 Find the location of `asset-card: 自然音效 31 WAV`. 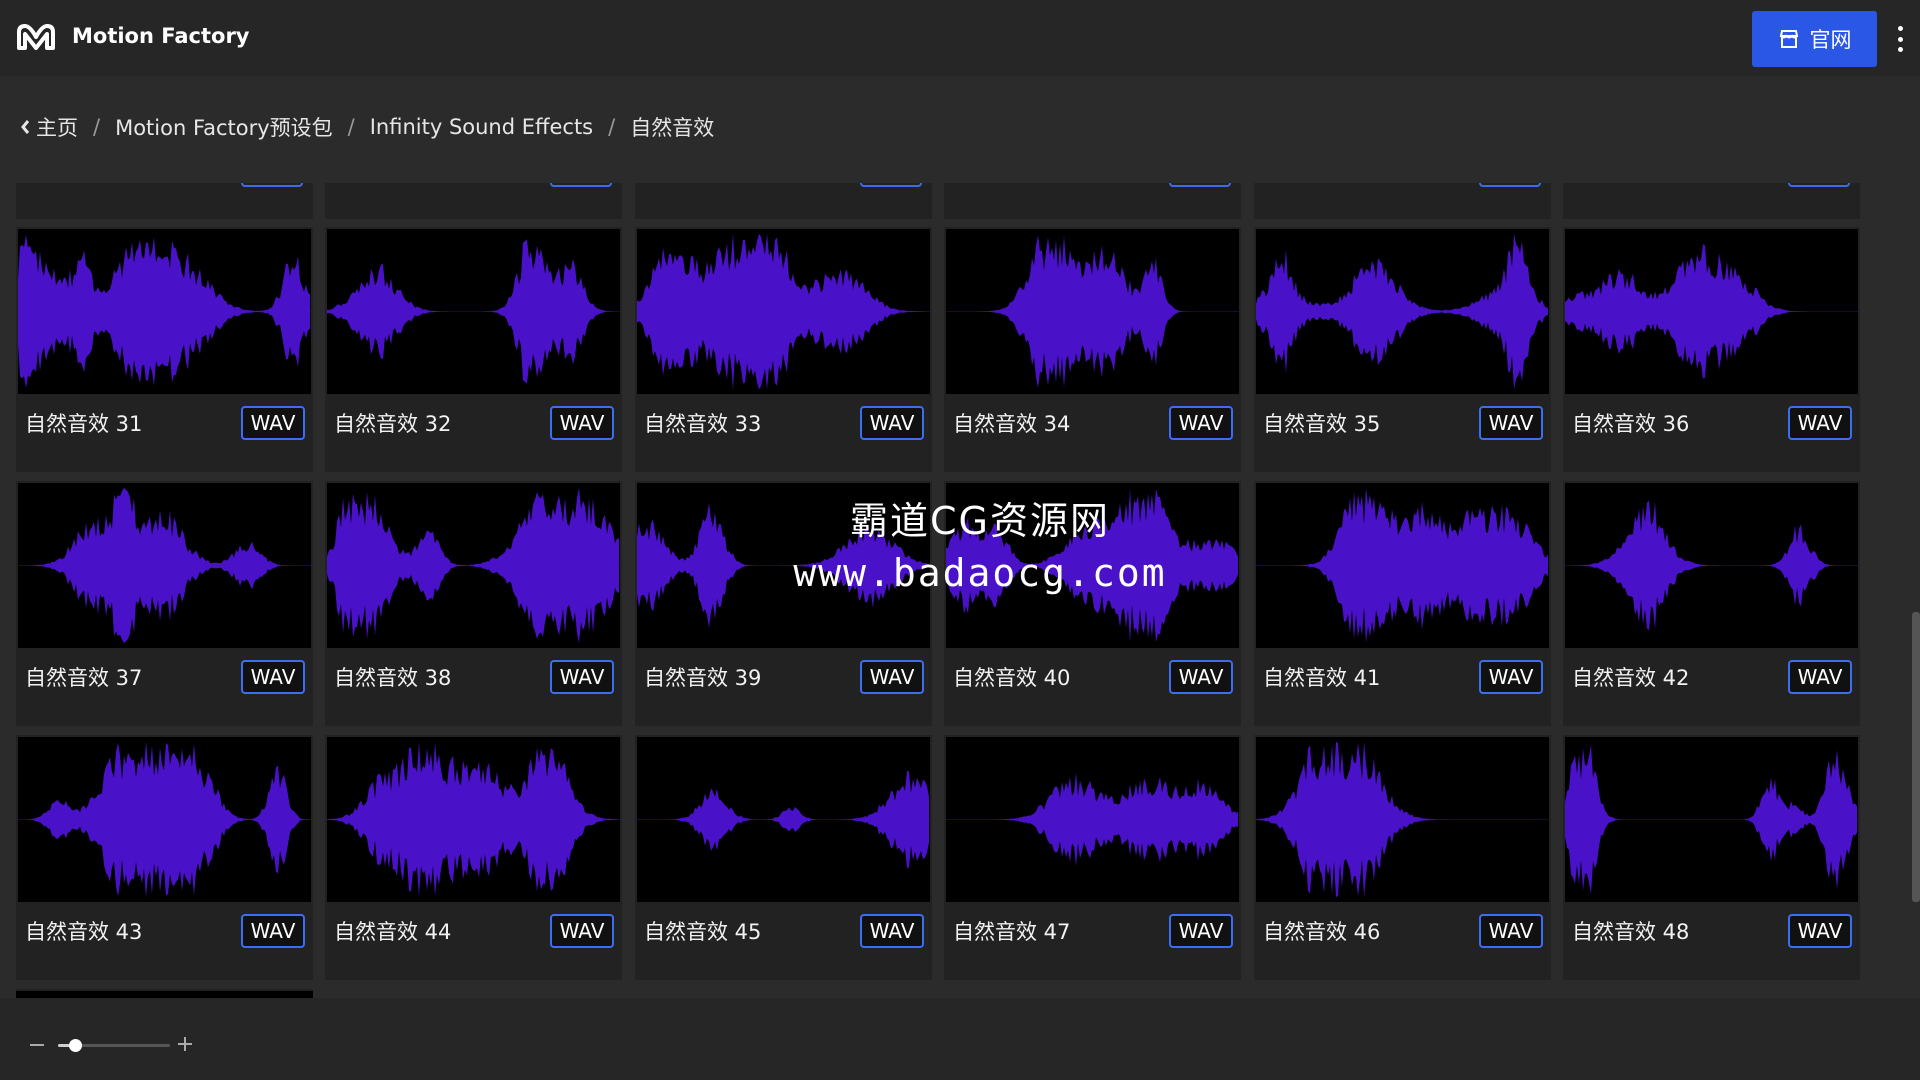

asset-card: 自然音效 31 WAV is located at coordinates (164, 349).